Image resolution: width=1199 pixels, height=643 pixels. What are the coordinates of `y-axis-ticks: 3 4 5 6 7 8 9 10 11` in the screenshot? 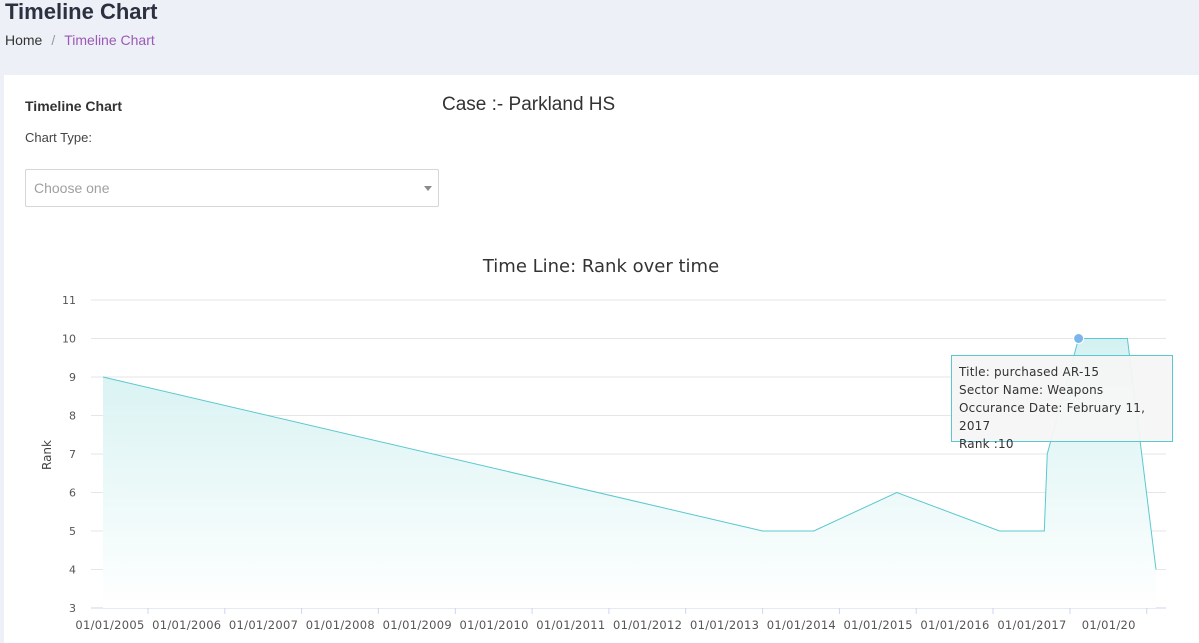 It's located at (69, 454).